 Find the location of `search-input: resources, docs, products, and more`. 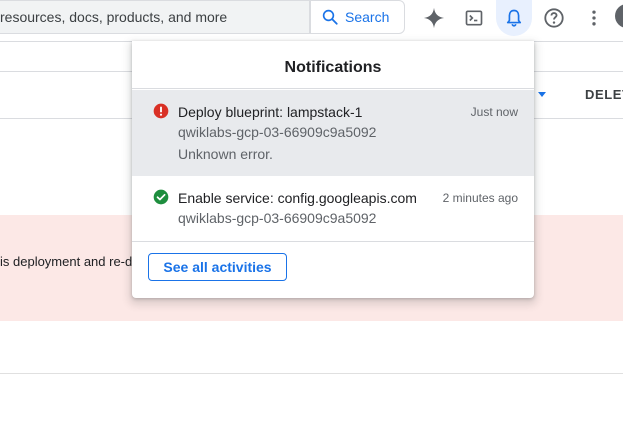

search-input: resources, docs, products, and more is located at coordinates (155, 17).